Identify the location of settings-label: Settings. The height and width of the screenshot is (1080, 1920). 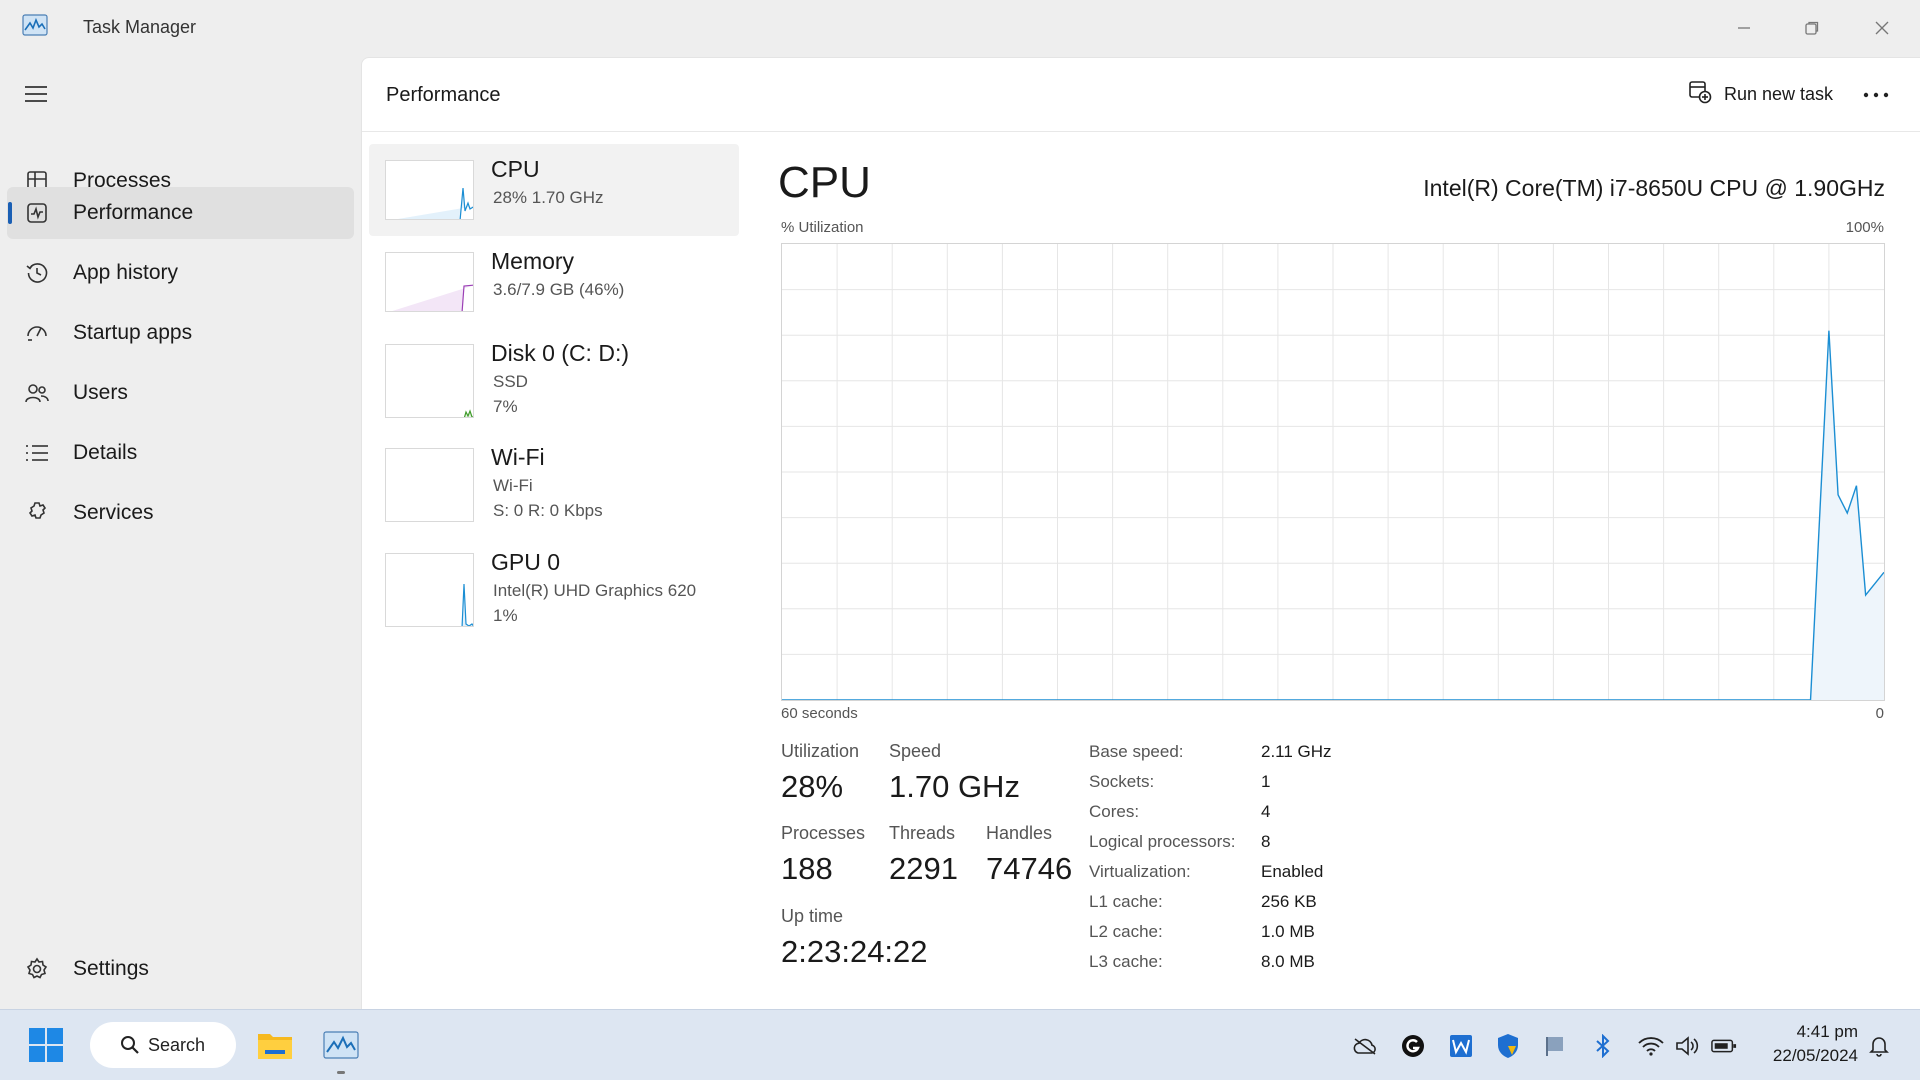
(111, 968).